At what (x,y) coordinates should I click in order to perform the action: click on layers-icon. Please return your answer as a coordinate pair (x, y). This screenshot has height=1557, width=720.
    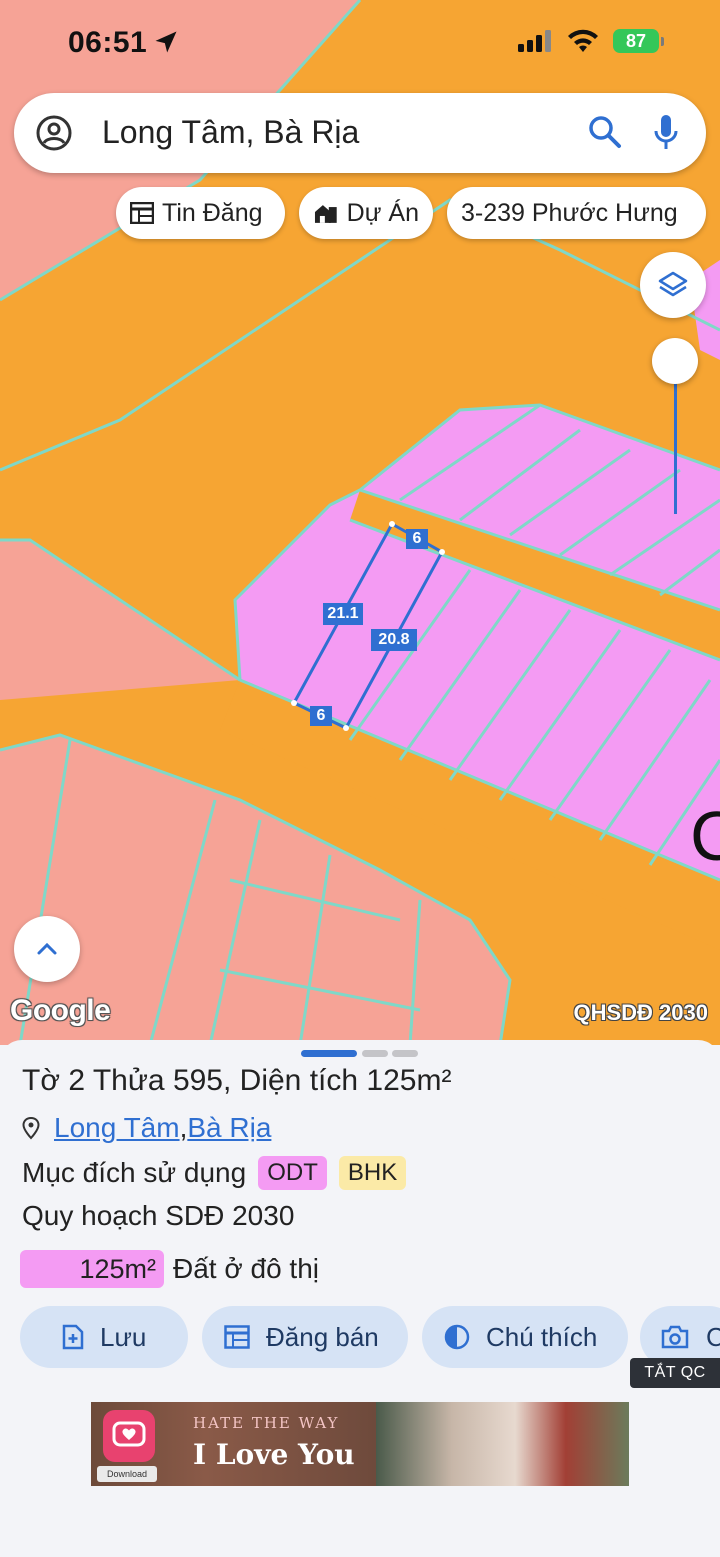
    Looking at the image, I should click on (673, 284).